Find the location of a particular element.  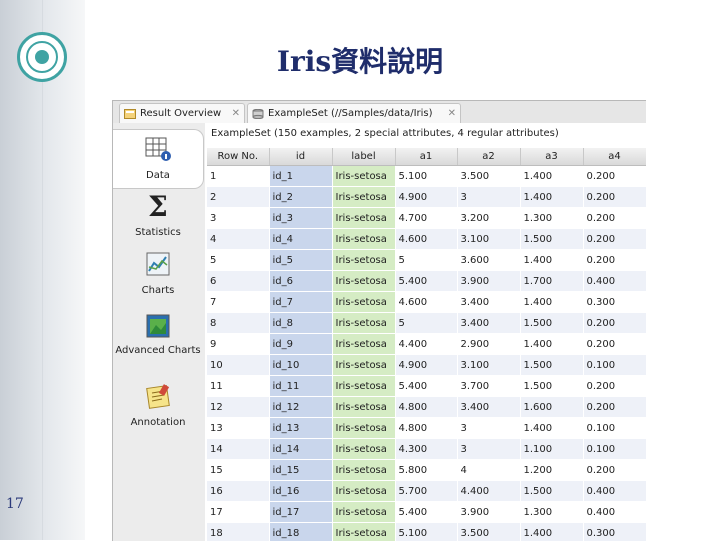

table-cell: 12 is located at coordinates (238, 407).